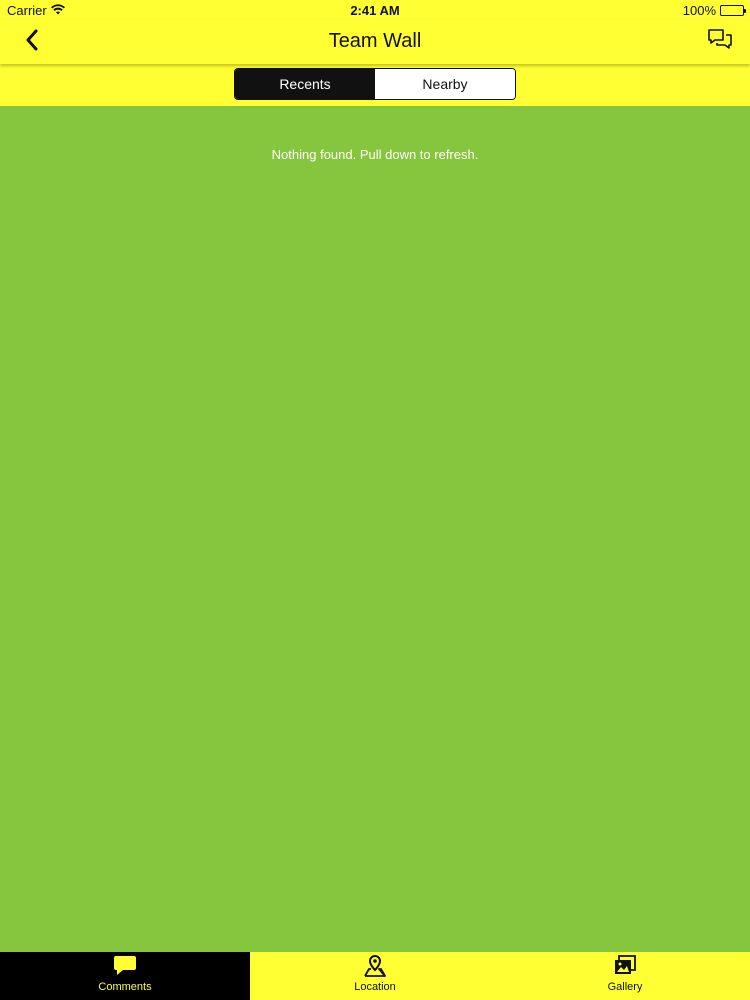  I want to click on tab-bar: Comments Location Gallery, so click(375, 976).